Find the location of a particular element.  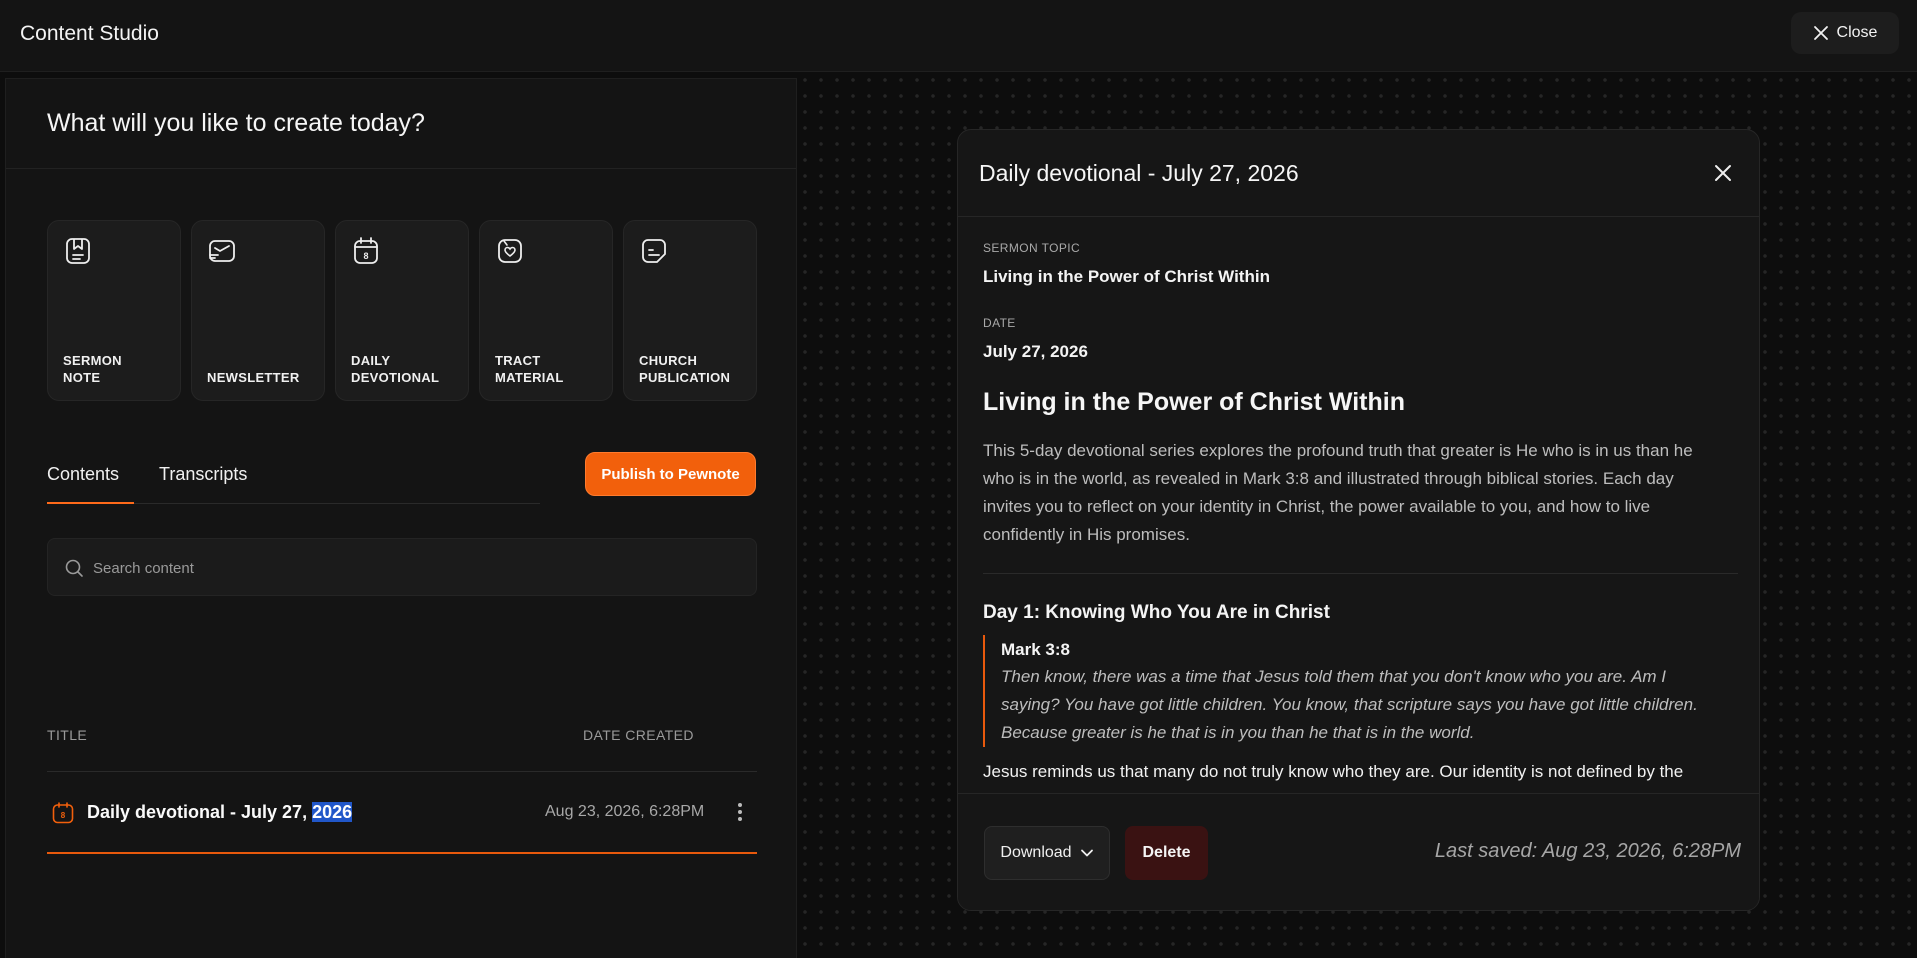

chevron-down-icon is located at coordinates (1086, 853).